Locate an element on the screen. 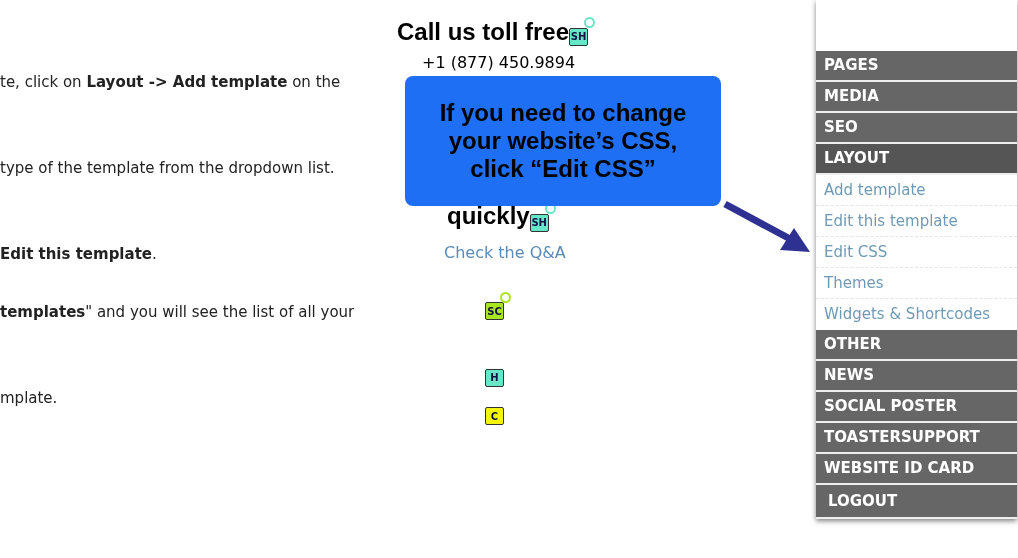  menu-section: WEBSITE ID CARD is located at coordinates (916, 469).